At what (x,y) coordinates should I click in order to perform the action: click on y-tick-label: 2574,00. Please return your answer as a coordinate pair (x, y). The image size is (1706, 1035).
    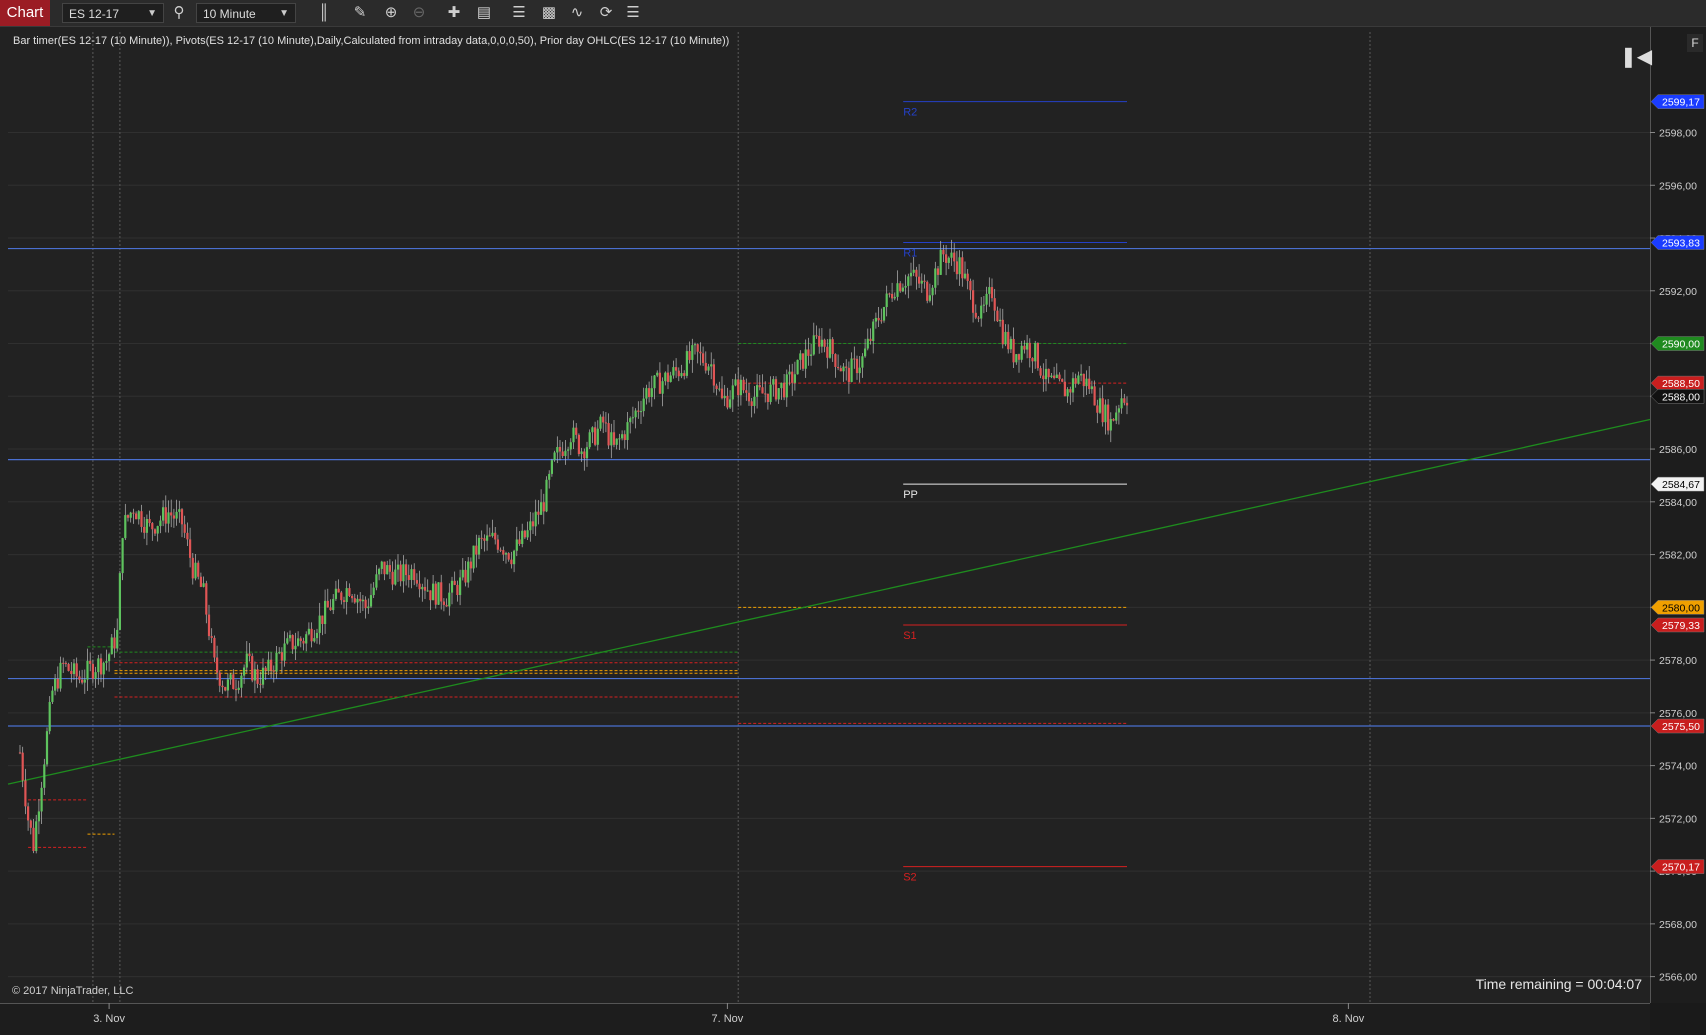
    Looking at the image, I should click on (1678, 767).